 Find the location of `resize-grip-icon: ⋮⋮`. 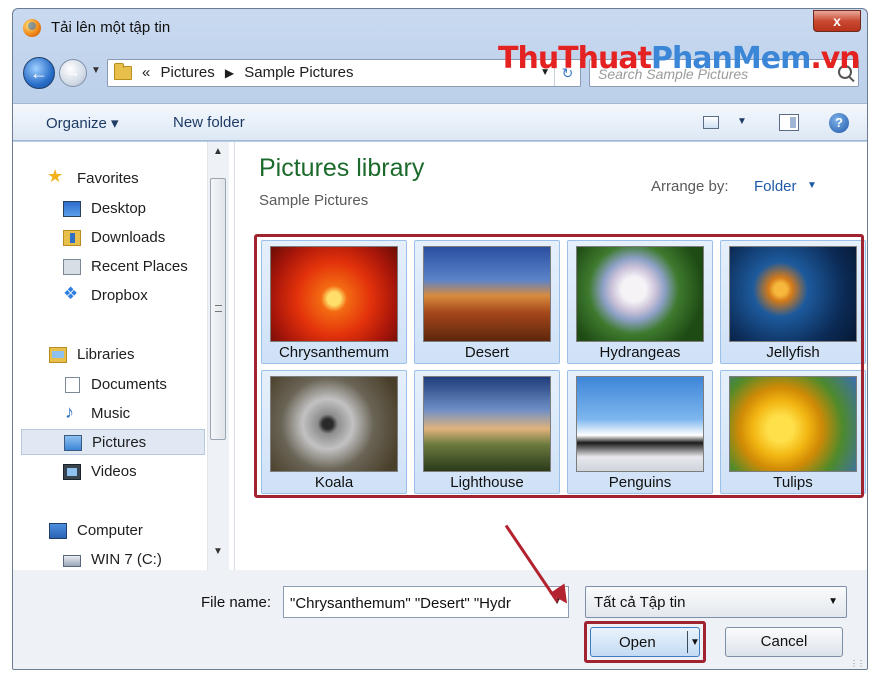

resize-grip-icon: ⋮⋮ is located at coordinates (857, 663).